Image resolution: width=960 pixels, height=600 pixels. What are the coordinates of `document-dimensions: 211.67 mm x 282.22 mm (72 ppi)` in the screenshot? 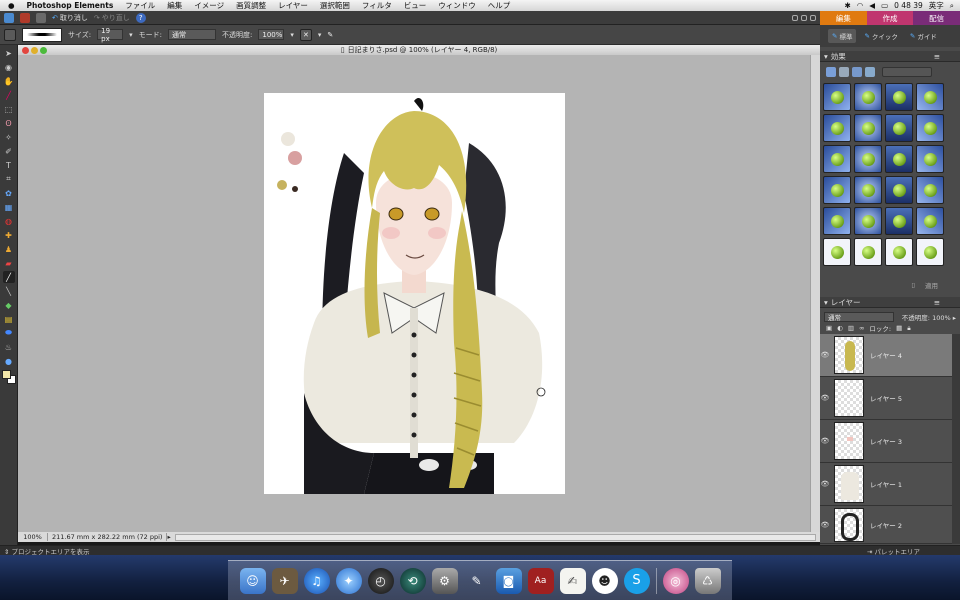 It's located at (108, 537).